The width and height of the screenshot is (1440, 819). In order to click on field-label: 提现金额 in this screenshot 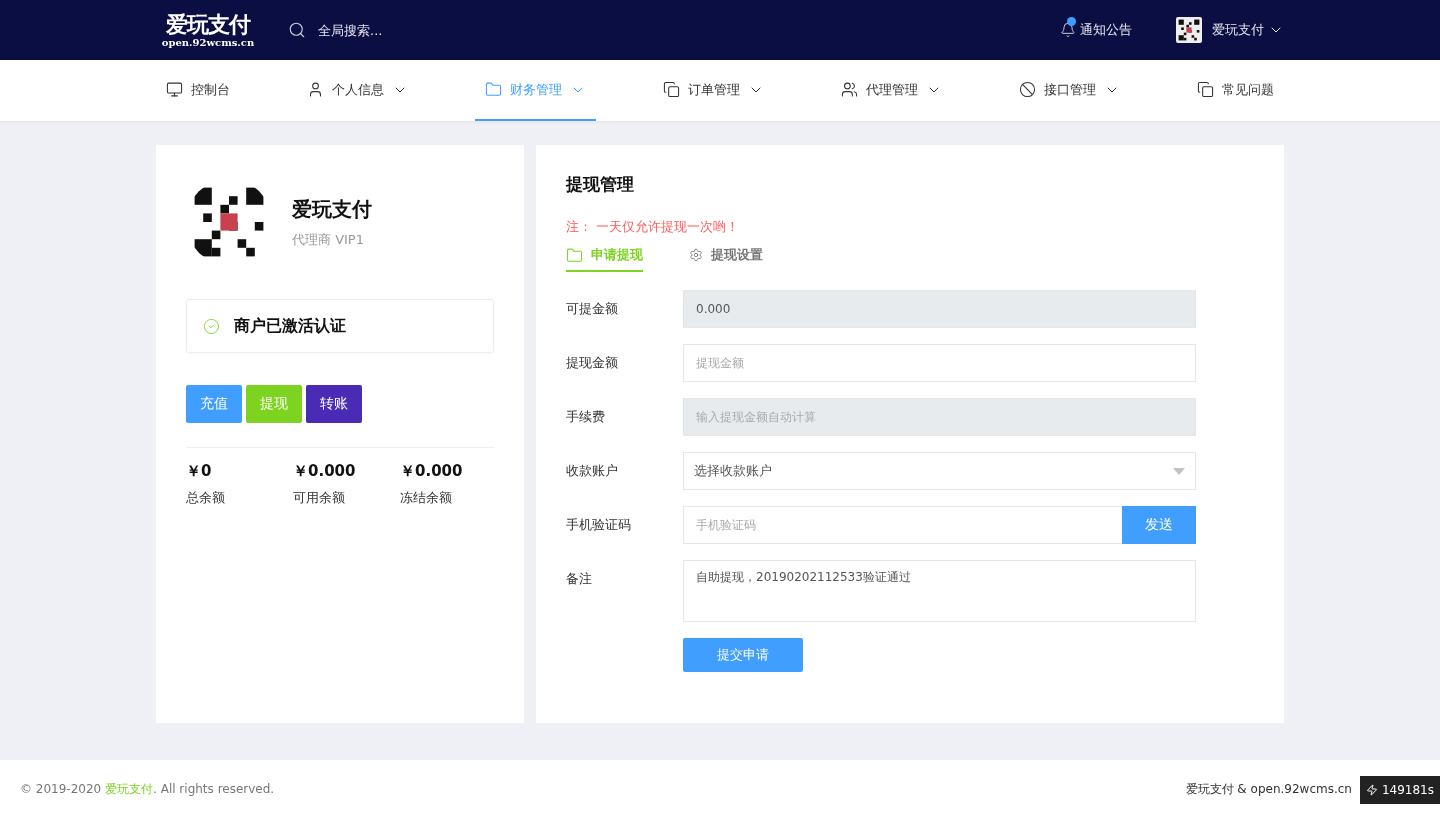, I will do `click(592, 363)`.